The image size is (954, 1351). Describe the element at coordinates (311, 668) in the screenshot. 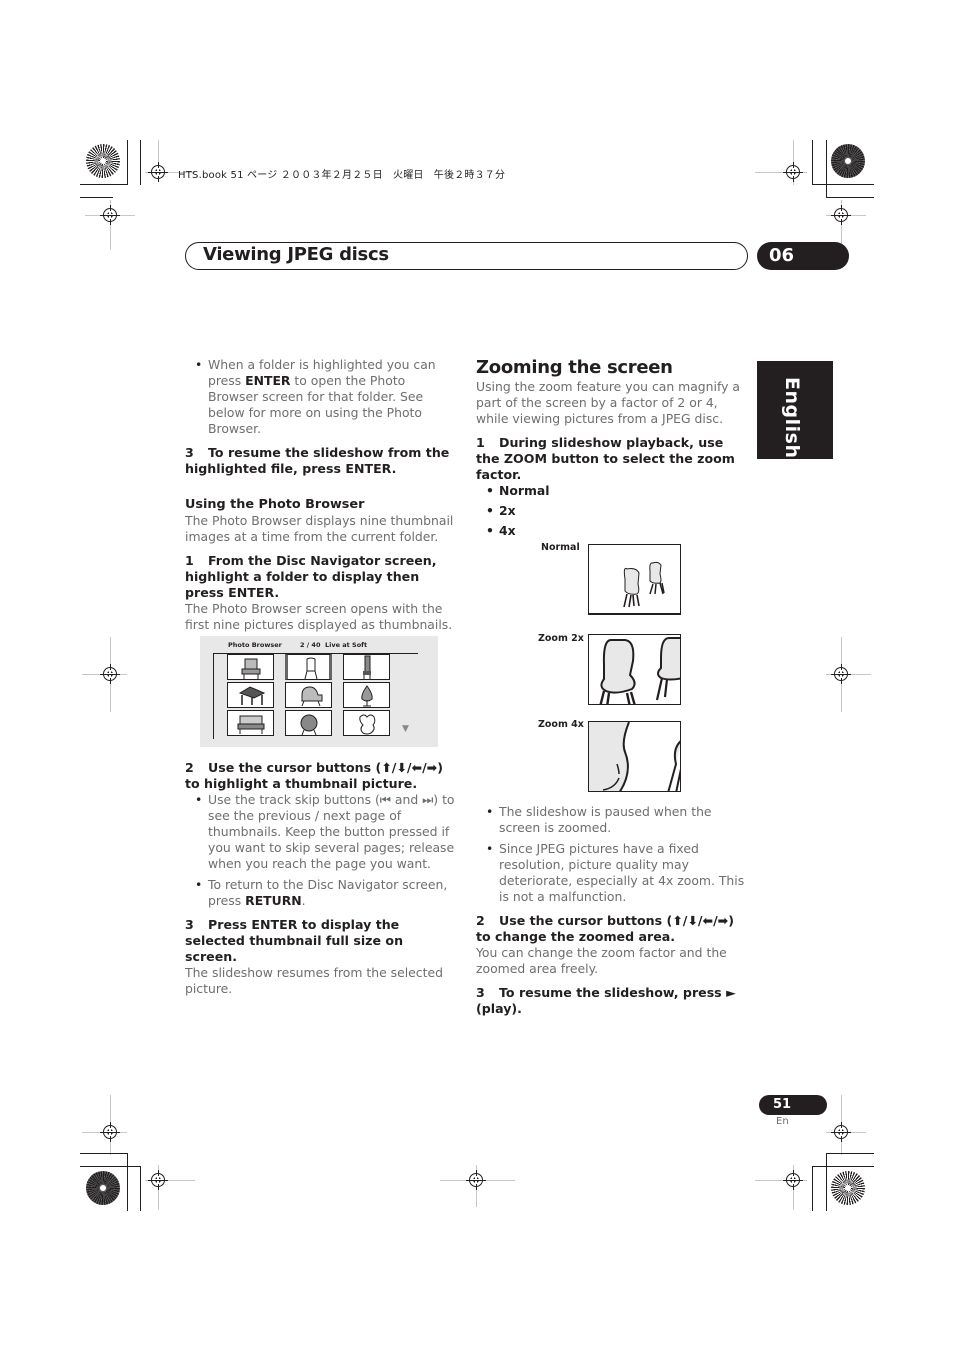

I see `chair-highlighted-icon` at that location.